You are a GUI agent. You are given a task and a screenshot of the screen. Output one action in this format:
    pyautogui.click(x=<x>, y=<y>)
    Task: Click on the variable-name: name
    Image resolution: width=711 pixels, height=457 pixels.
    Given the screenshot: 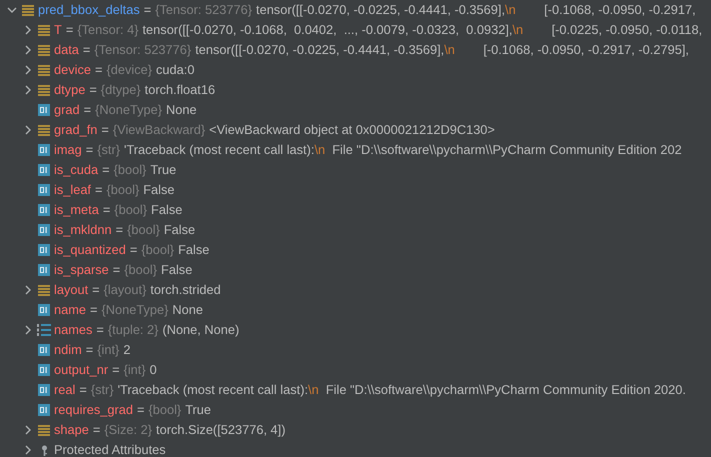 What is the action you would take?
    pyautogui.click(x=70, y=310)
    